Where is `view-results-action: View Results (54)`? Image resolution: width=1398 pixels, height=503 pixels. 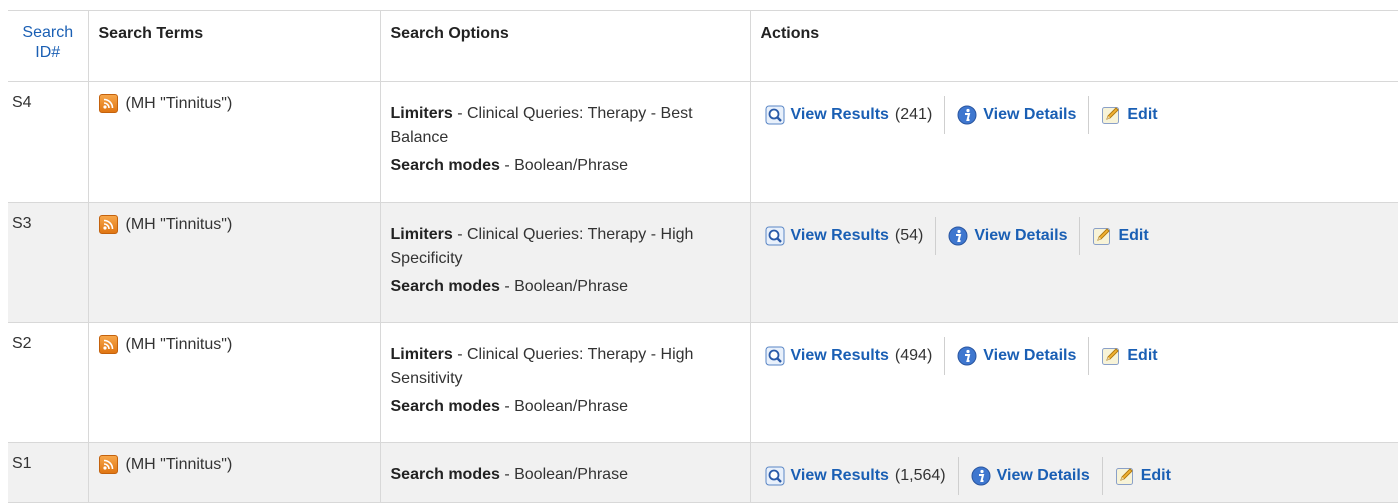 view-results-action: View Results (54) is located at coordinates (851, 236).